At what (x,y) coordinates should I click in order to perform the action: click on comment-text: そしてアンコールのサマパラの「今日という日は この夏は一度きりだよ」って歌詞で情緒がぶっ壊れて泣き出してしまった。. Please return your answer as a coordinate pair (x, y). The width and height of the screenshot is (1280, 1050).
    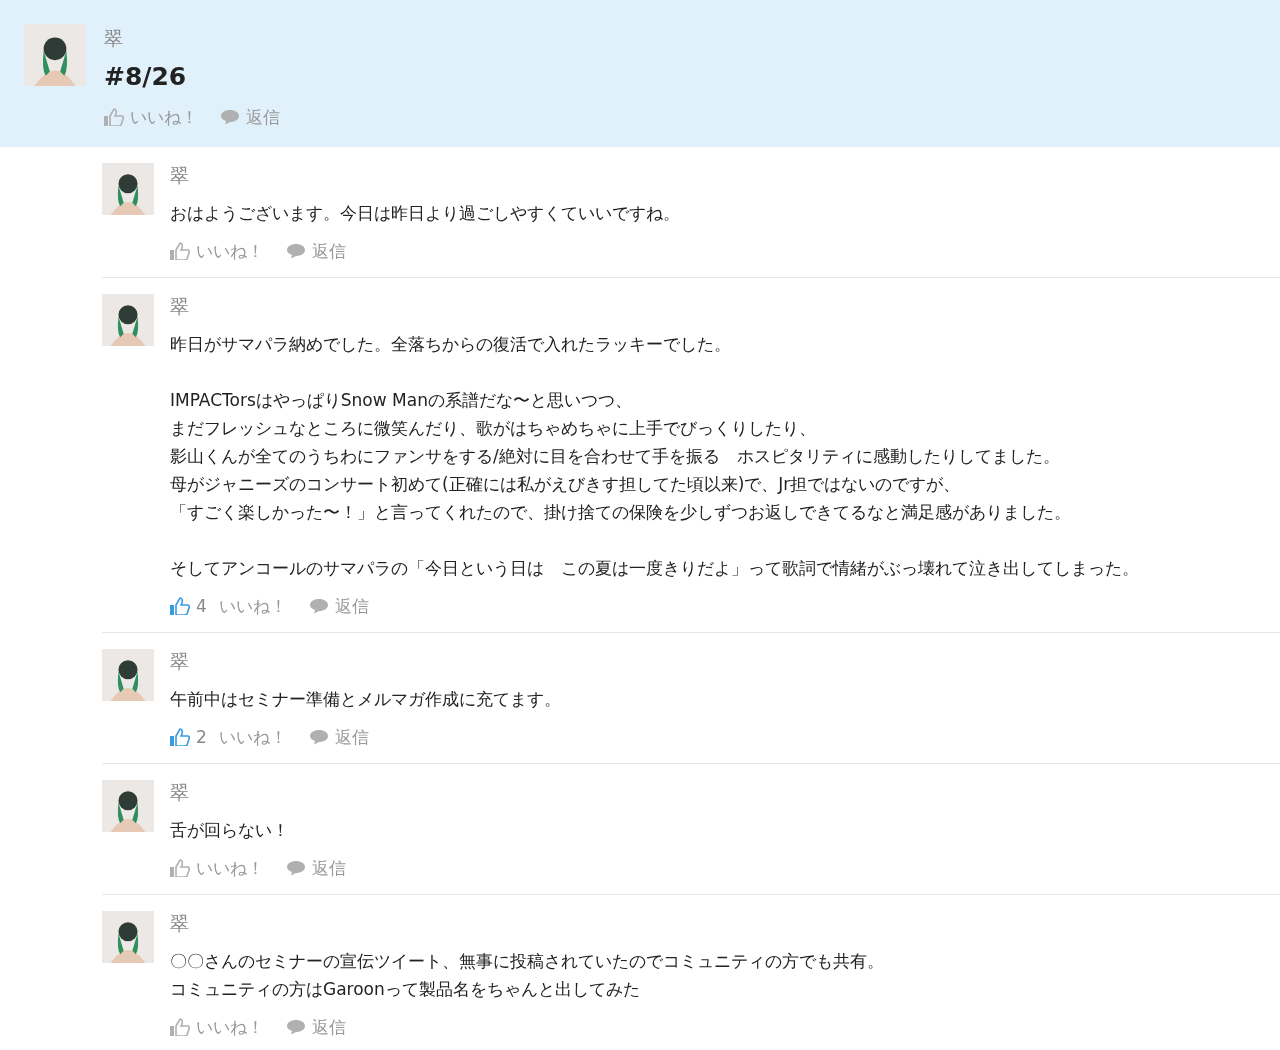
    Looking at the image, I should click on (654, 568).